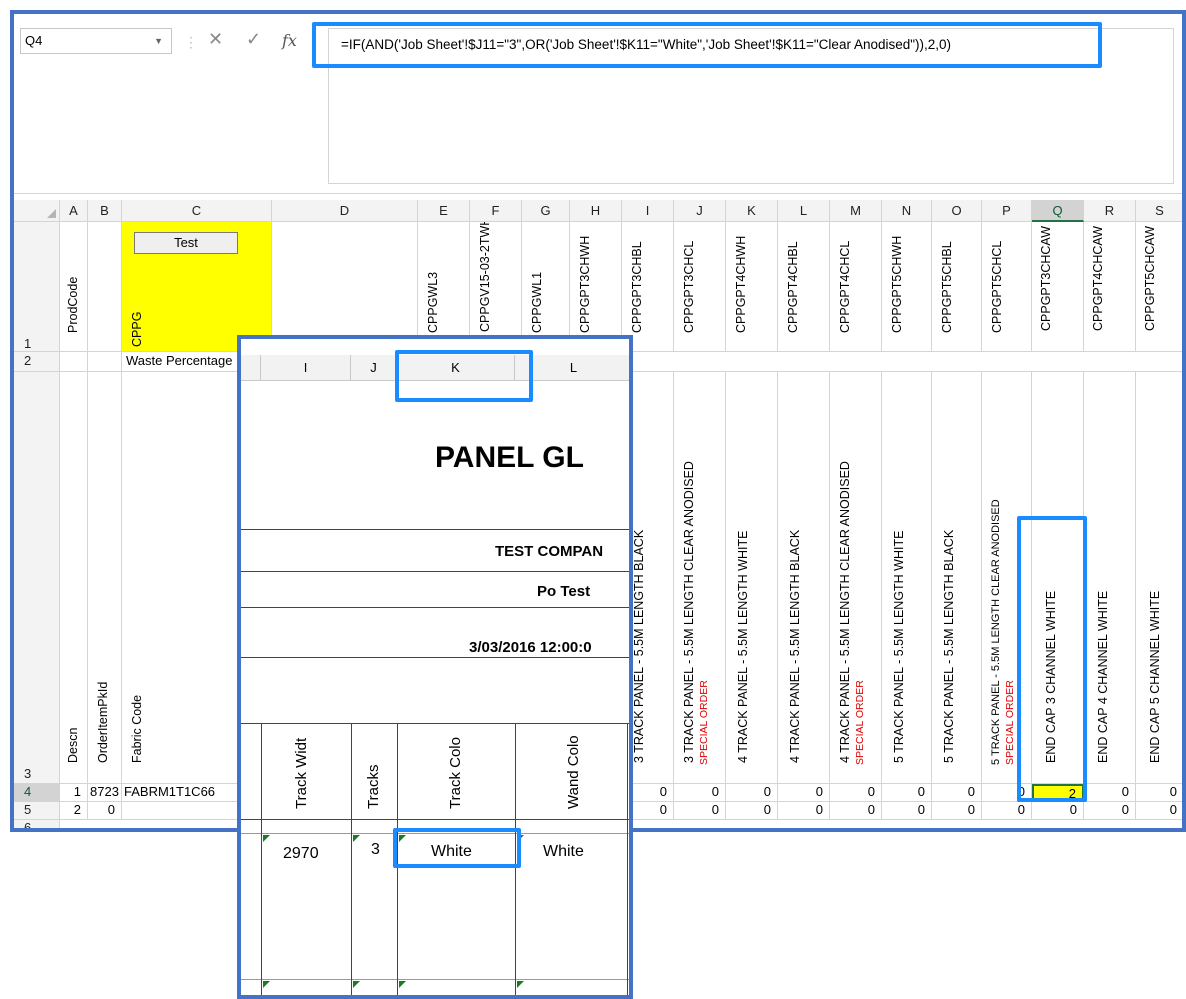  I want to click on cell-s1: CPPGPT5CHCAW, so click(1159, 287).